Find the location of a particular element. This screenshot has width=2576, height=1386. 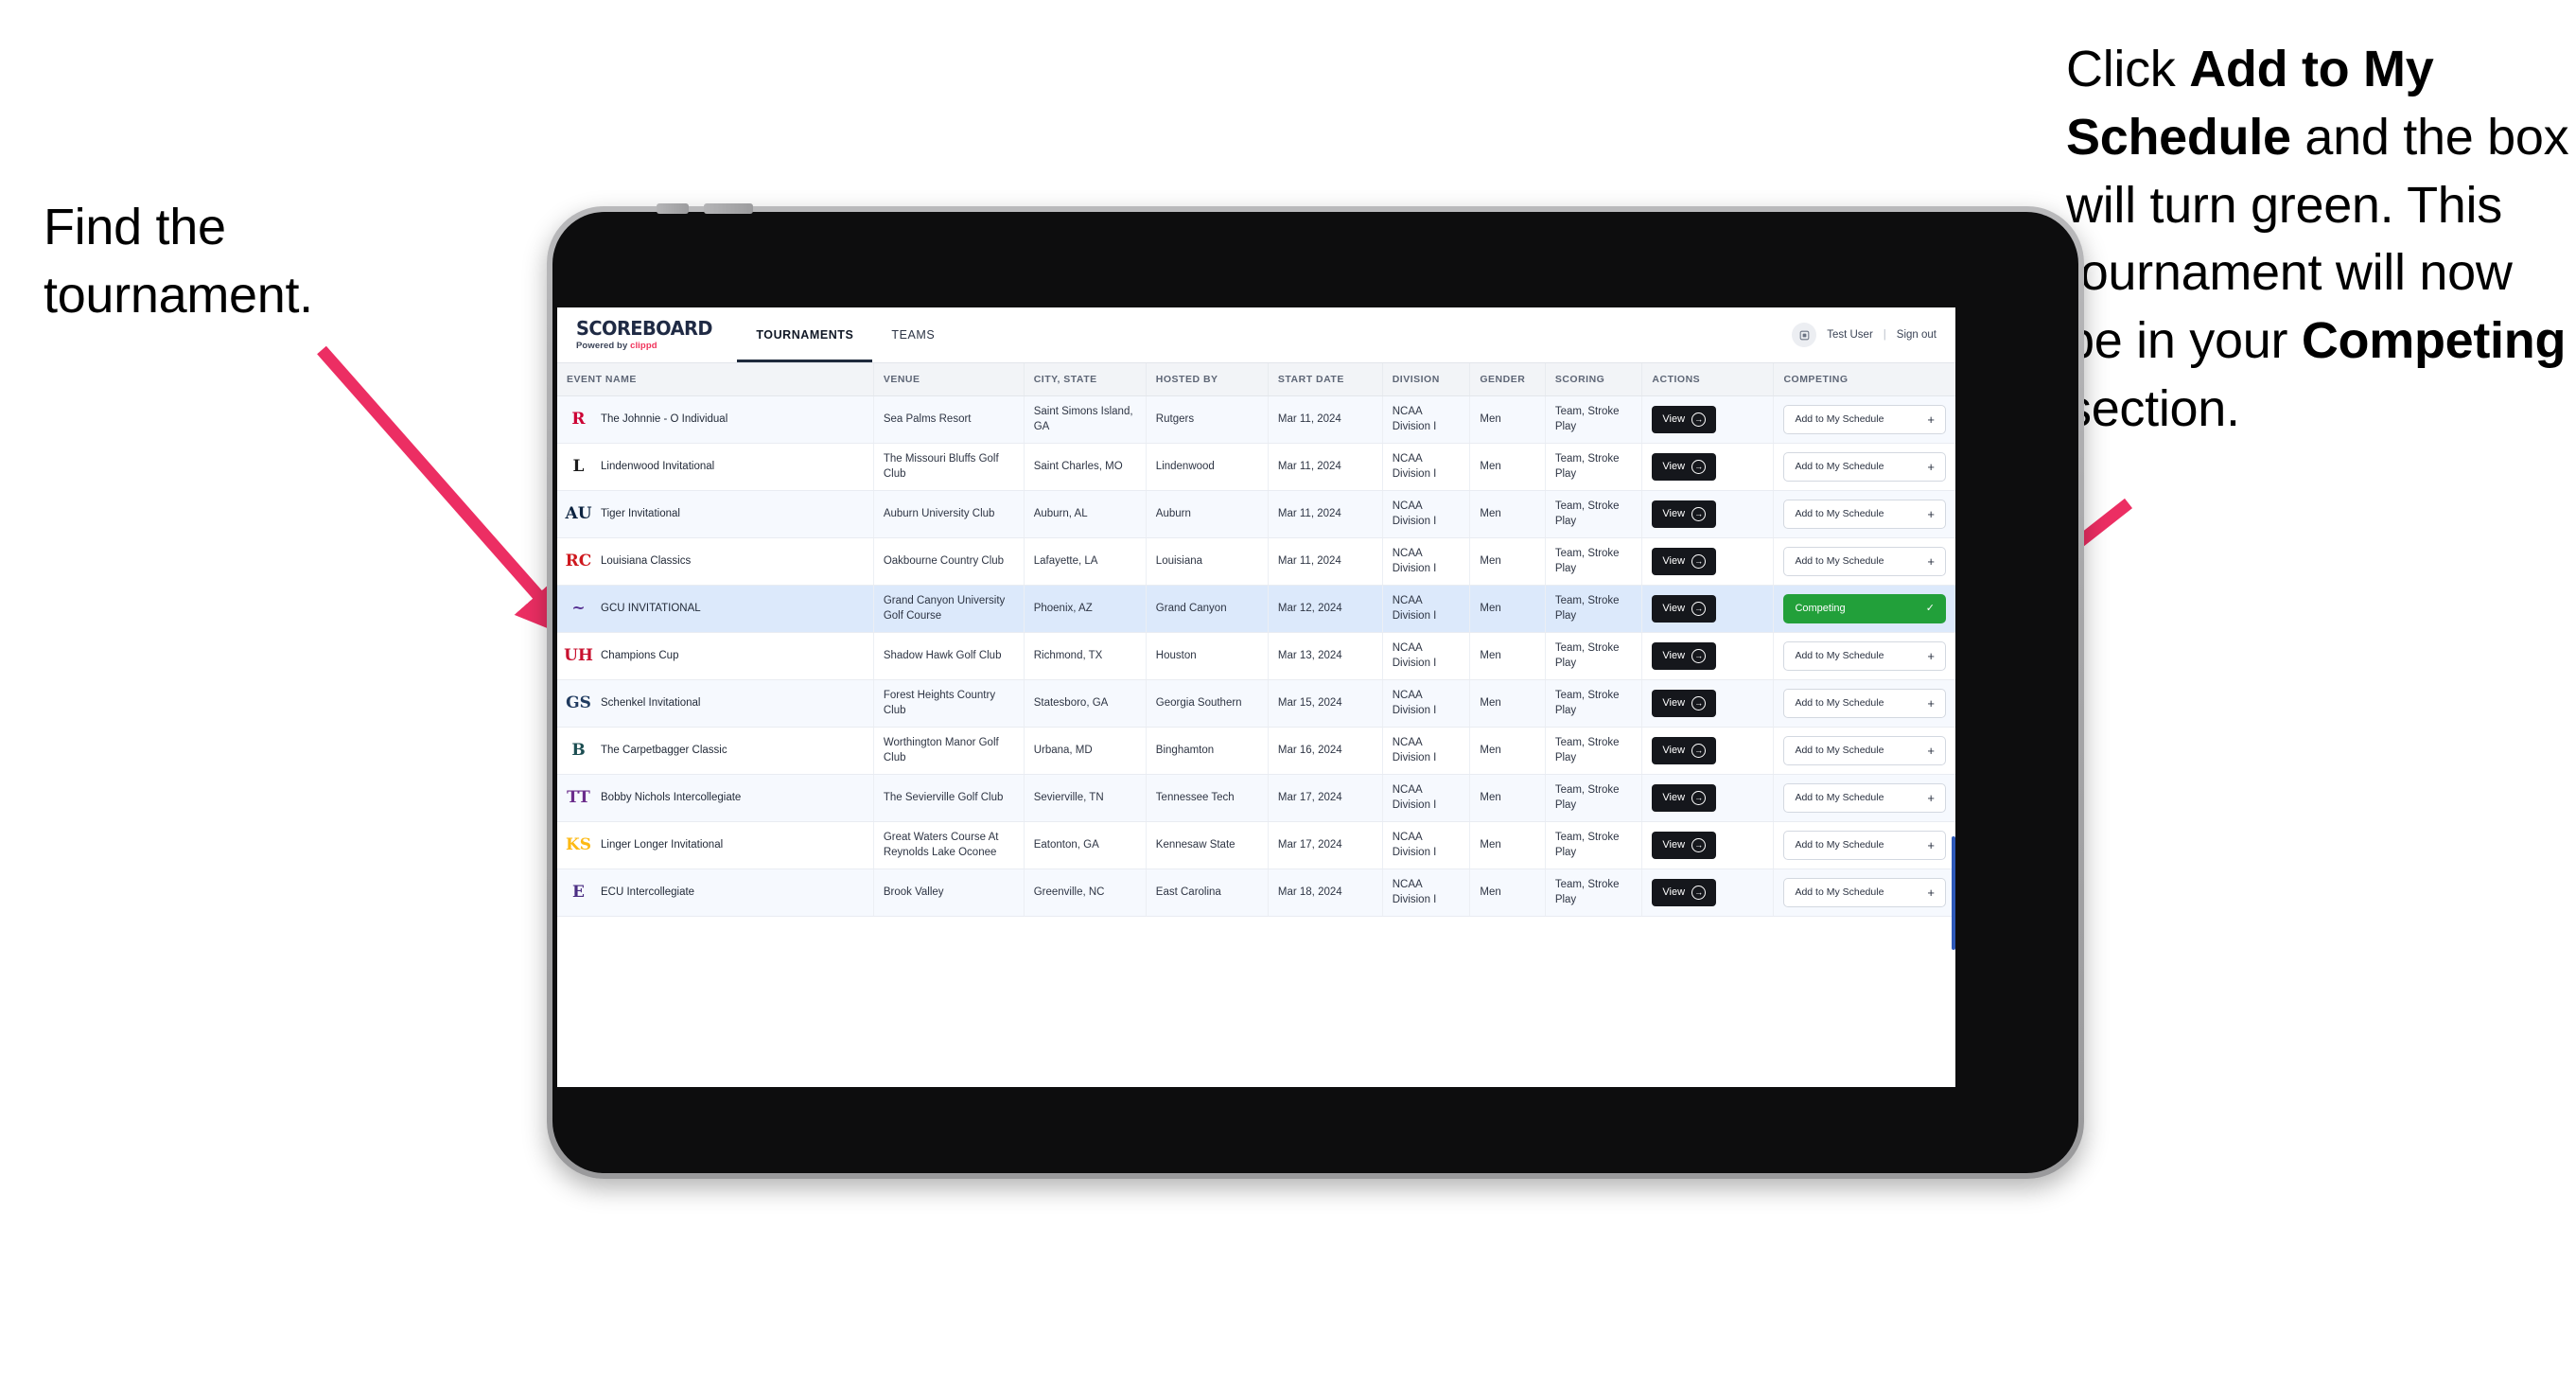

cell-hosted-by: Georgia Southern is located at coordinates (1207, 703).